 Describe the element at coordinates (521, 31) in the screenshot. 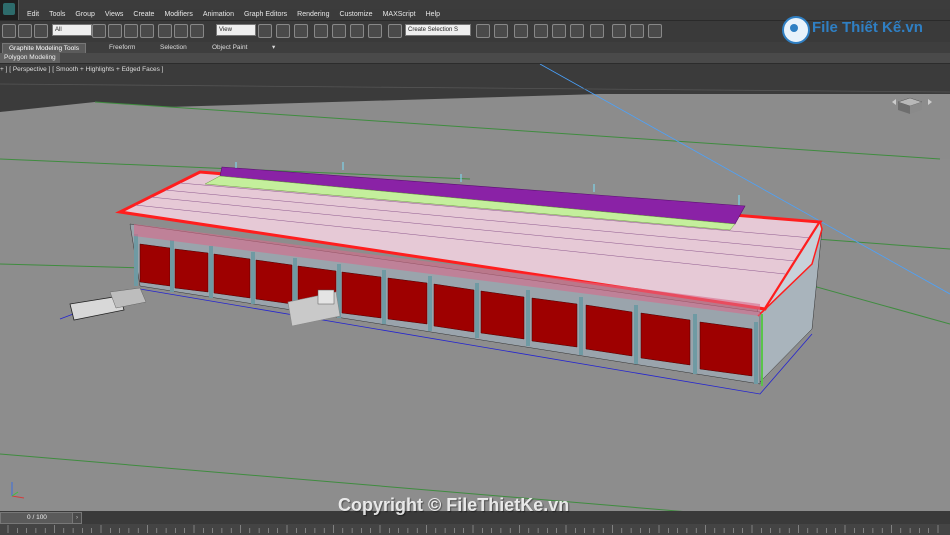

I see `layer-manager-icon` at that location.